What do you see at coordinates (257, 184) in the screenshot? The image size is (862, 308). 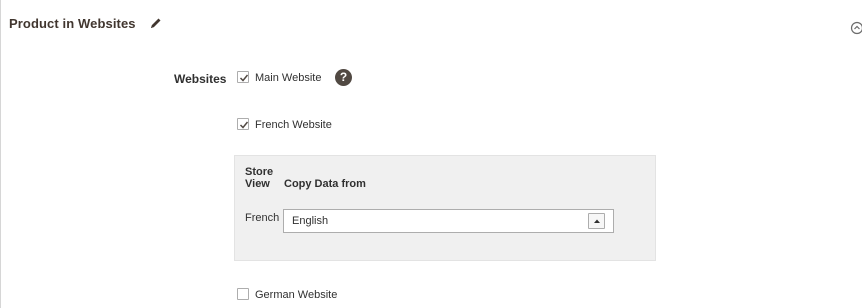 I see `header-view: View` at bounding box center [257, 184].